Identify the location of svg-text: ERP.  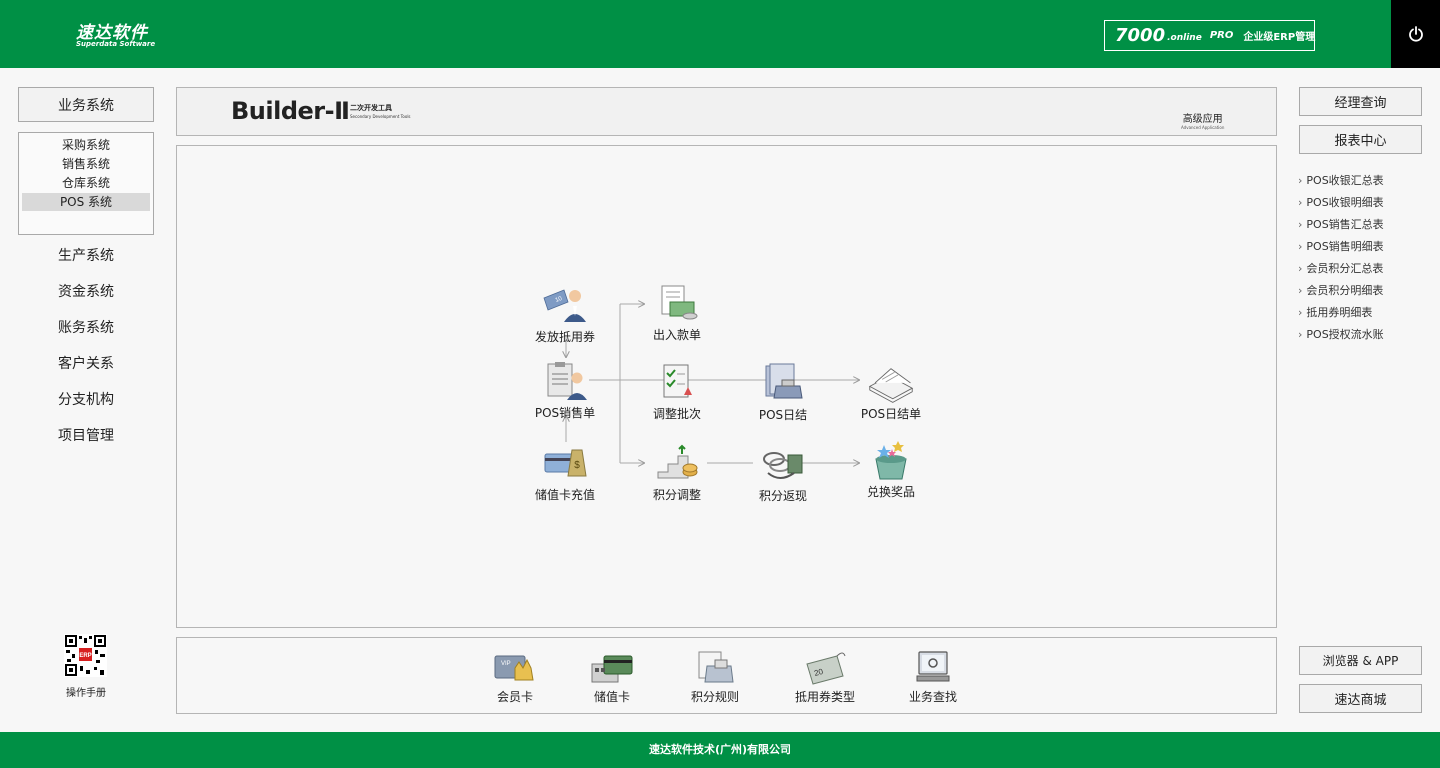
(85, 656).